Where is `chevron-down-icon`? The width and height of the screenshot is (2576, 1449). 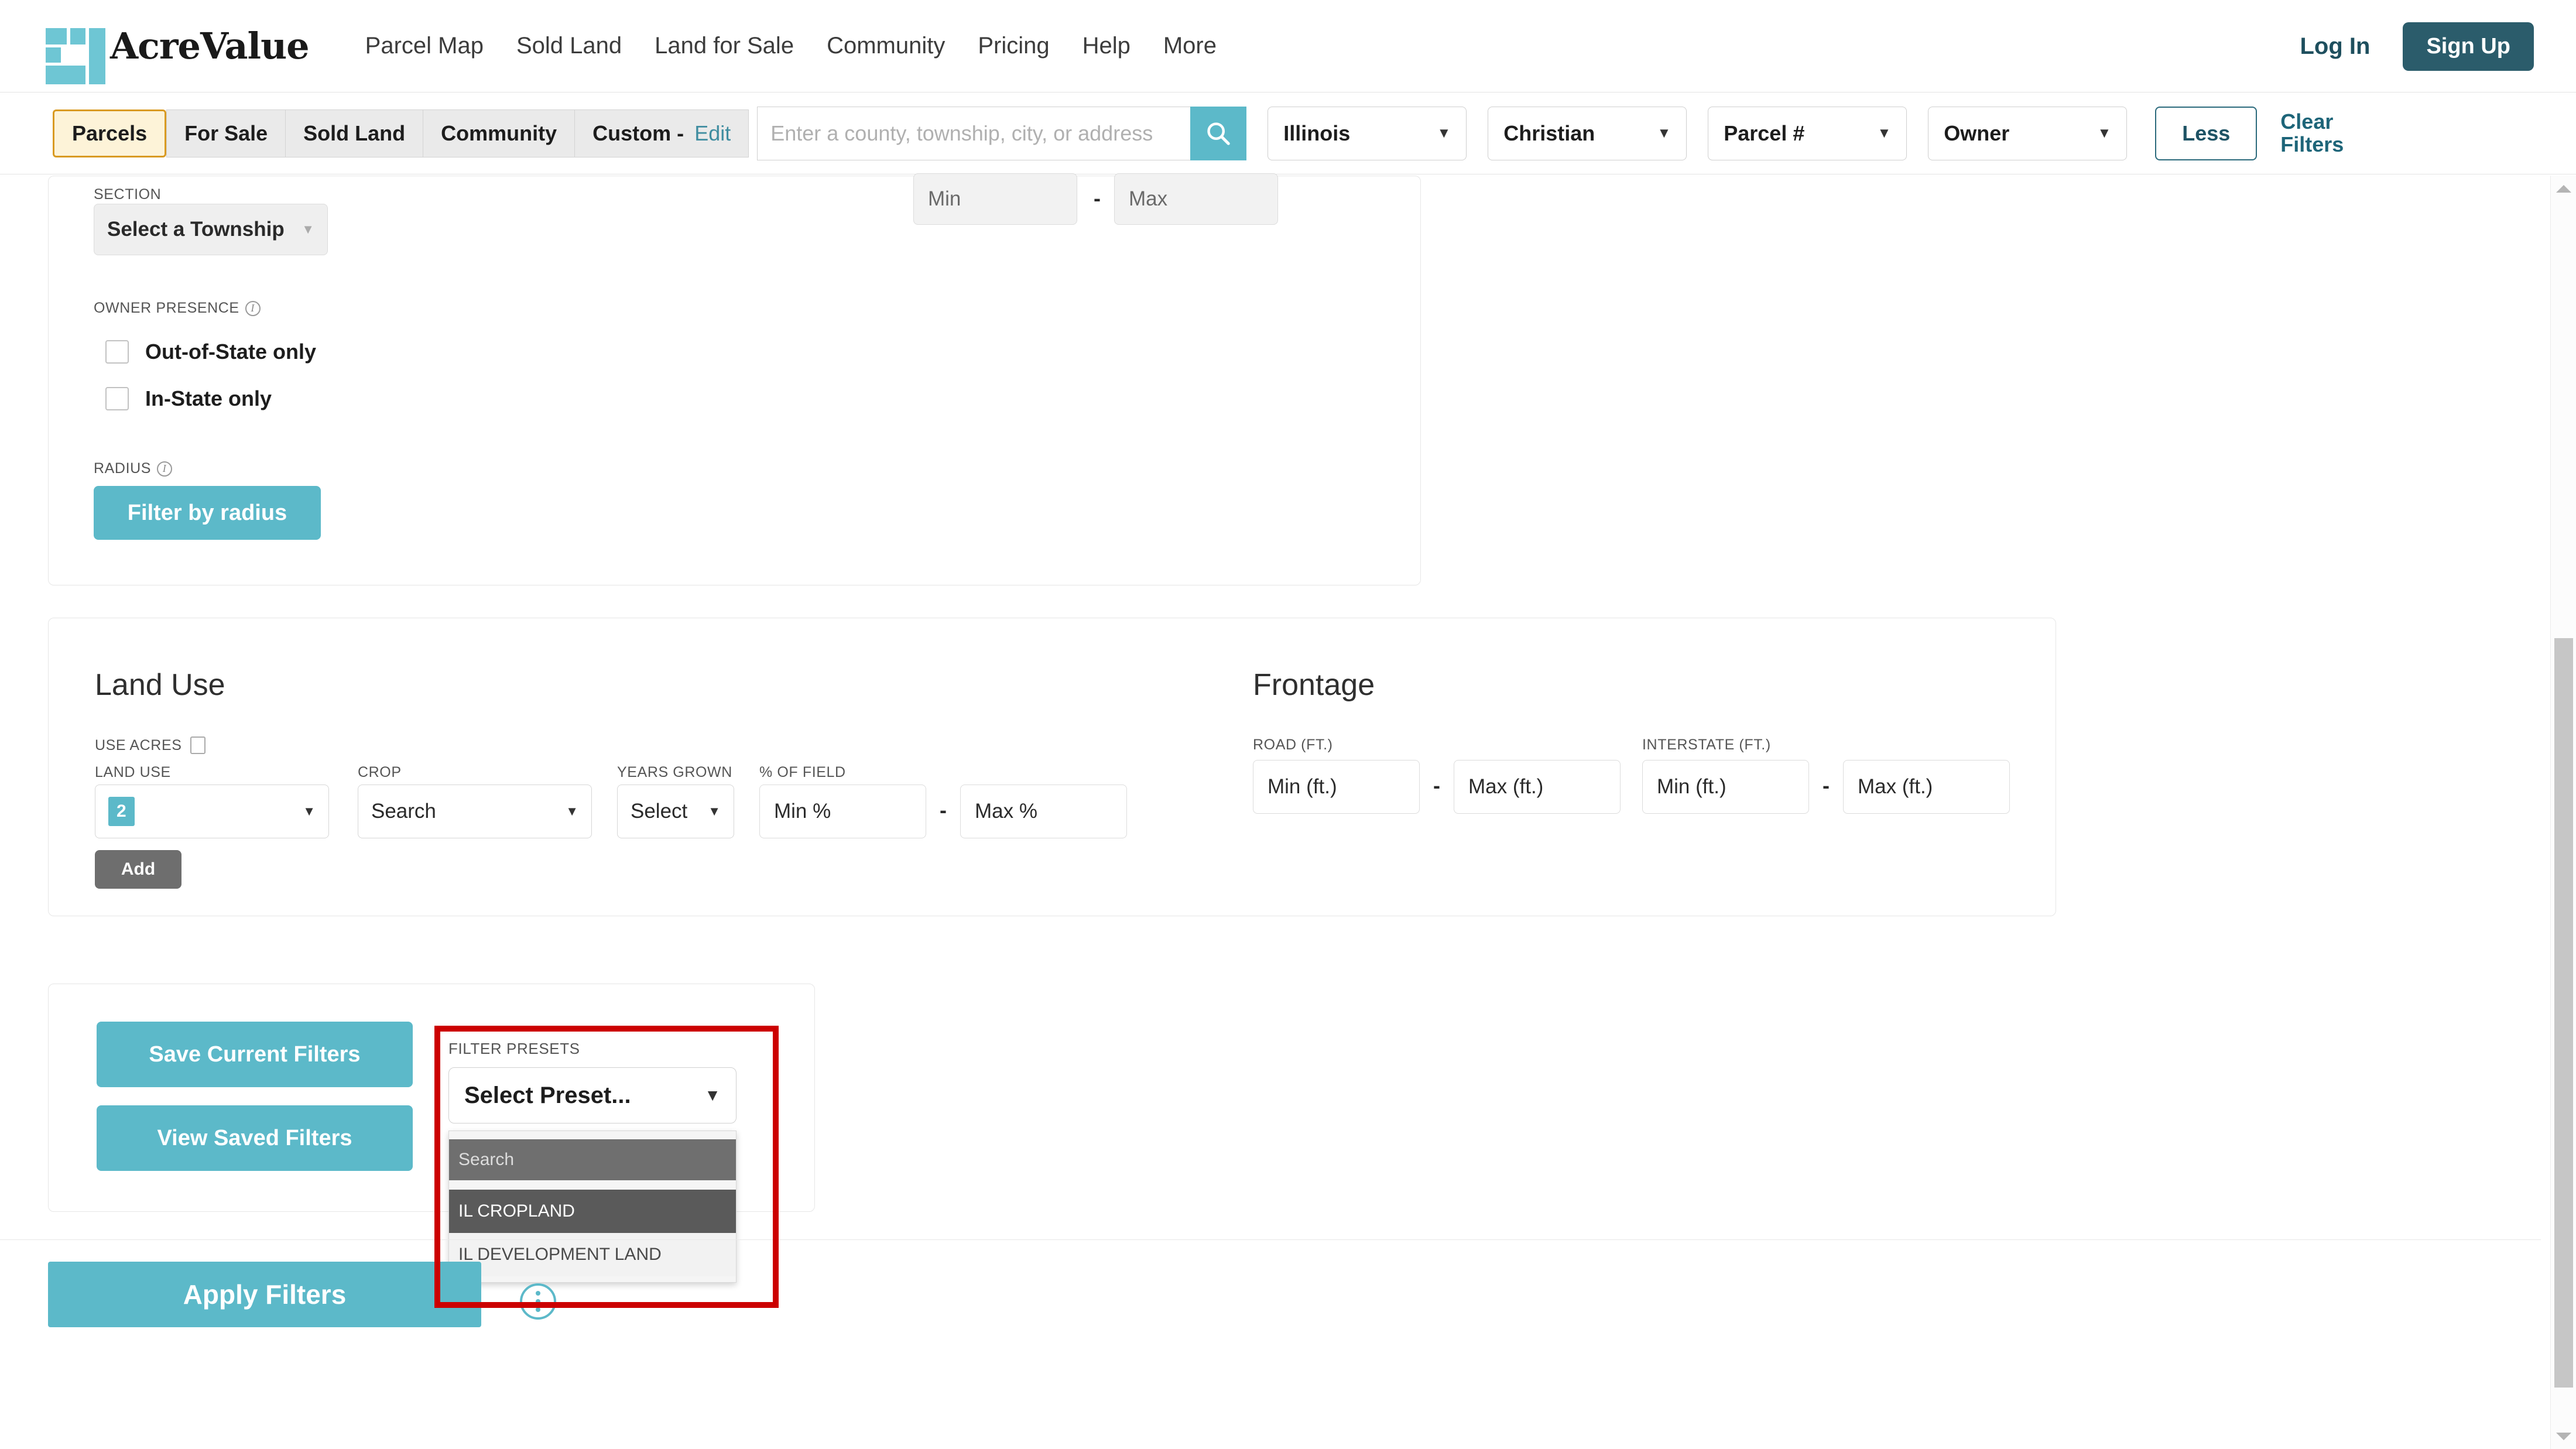 chevron-down-icon is located at coordinates (2563, 1436).